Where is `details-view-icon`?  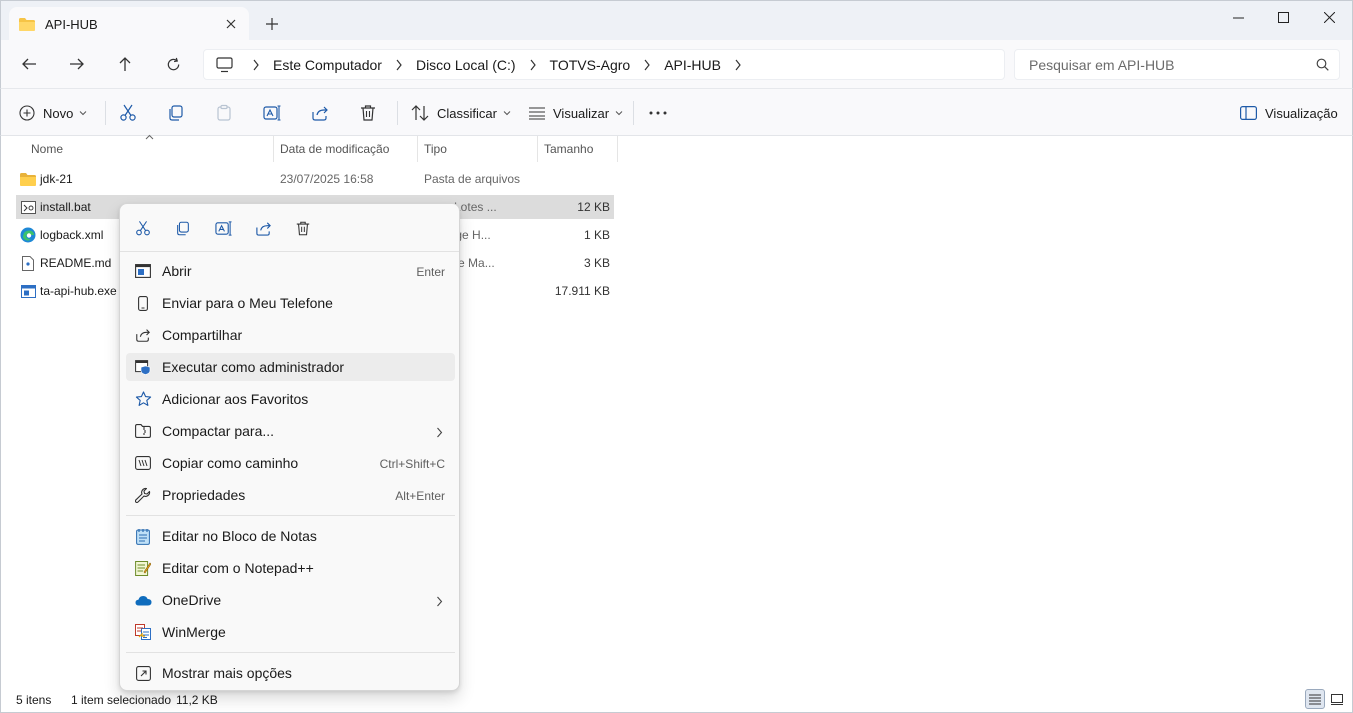 details-view-icon is located at coordinates (1315, 699).